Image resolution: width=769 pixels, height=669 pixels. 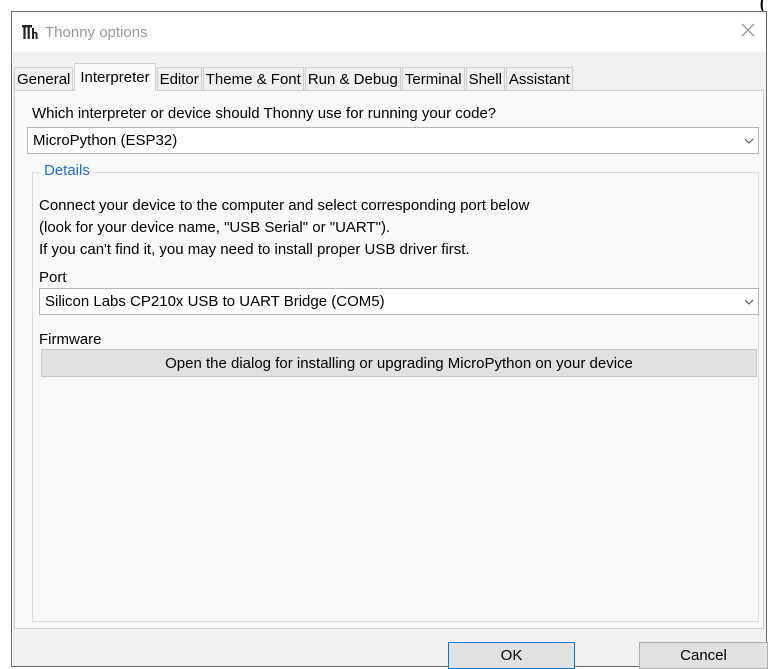 What do you see at coordinates (44, 79) in the screenshot?
I see `tab-general: General` at bounding box center [44, 79].